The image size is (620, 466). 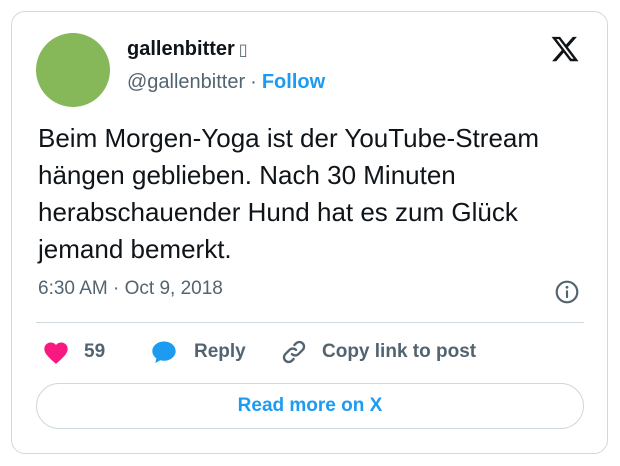 What do you see at coordinates (220, 351) in the screenshot?
I see `reply-label: Reply` at bounding box center [220, 351].